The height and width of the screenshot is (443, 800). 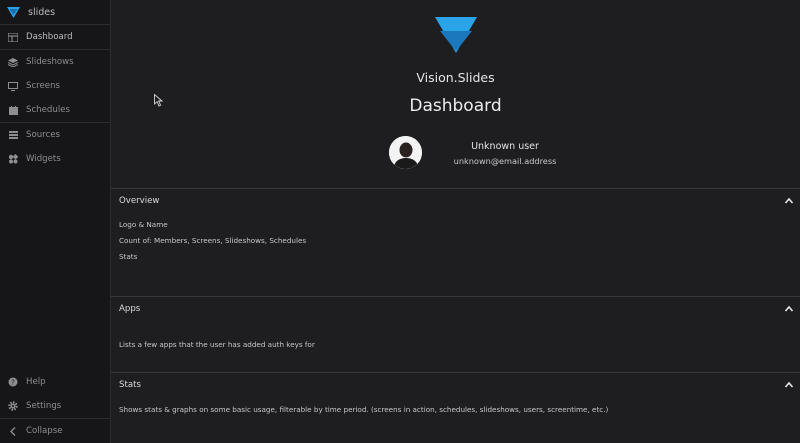 I want to click on panel-title: Stats, so click(x=130, y=385).